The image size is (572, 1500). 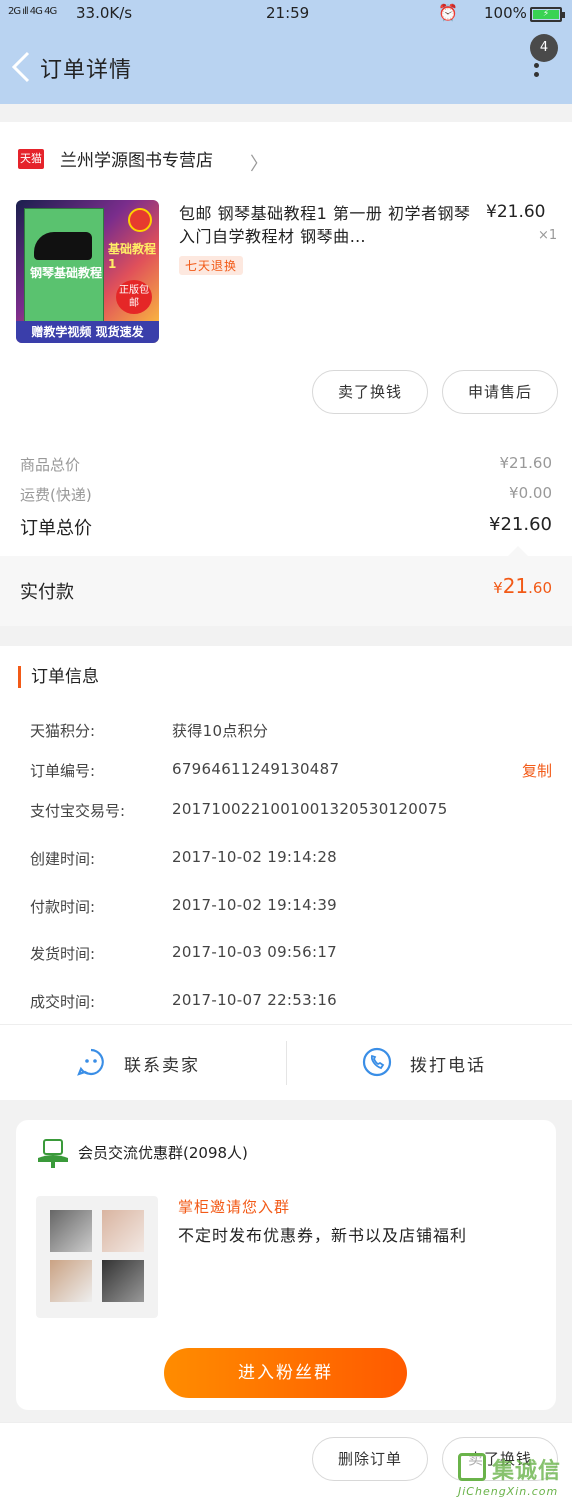 What do you see at coordinates (90, 1062) in the screenshot?
I see `chat-icon` at bounding box center [90, 1062].